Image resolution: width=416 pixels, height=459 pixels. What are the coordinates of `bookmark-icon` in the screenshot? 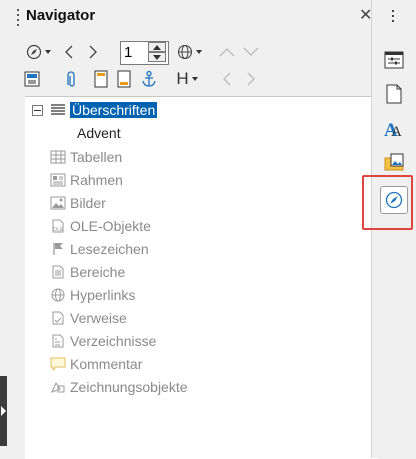 It's located at (58, 249).